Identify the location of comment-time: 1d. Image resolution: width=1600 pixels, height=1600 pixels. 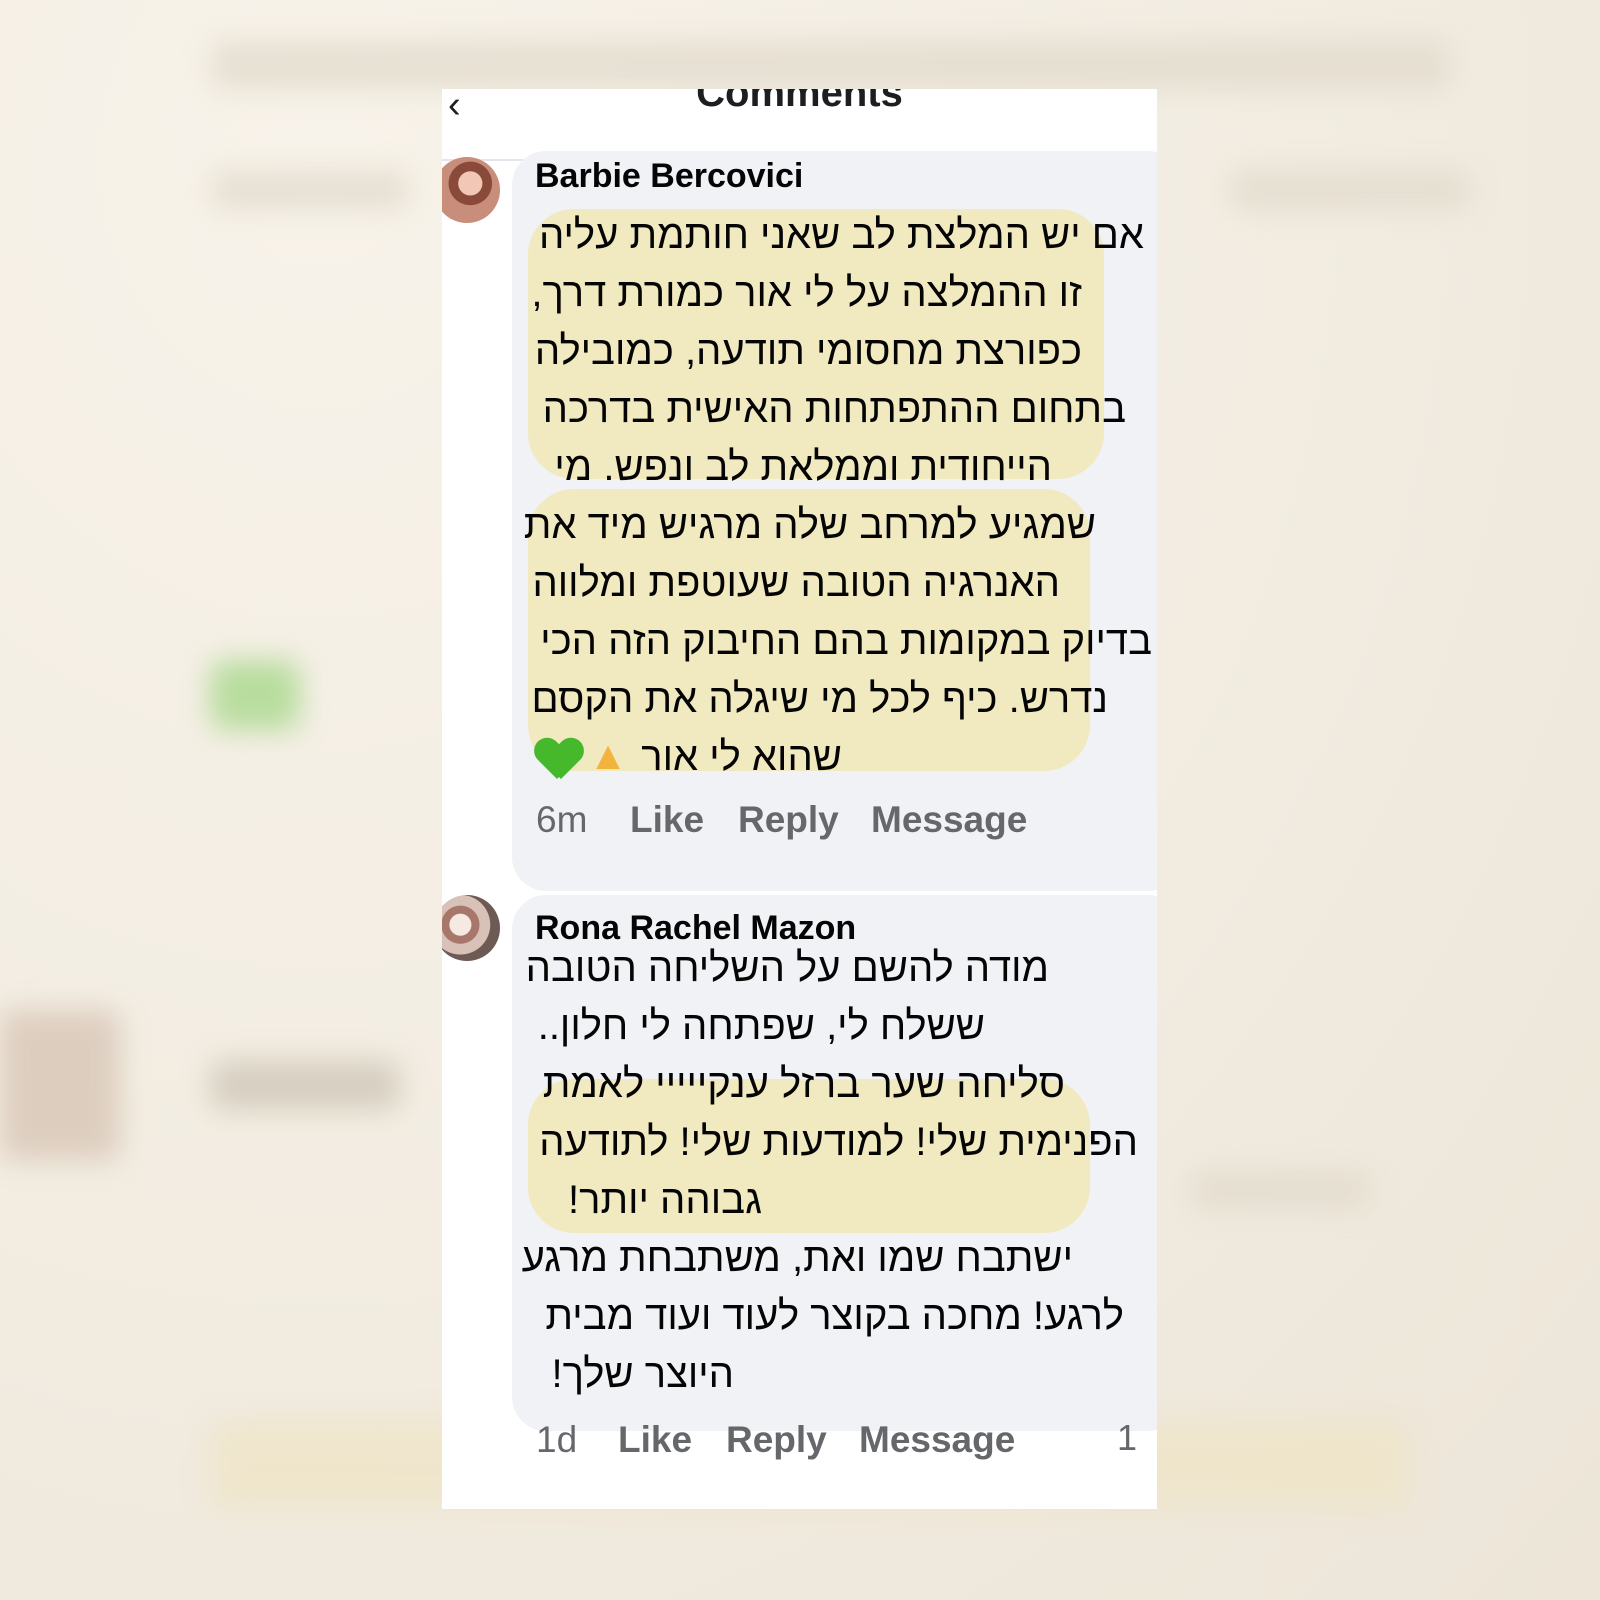
(557, 1439).